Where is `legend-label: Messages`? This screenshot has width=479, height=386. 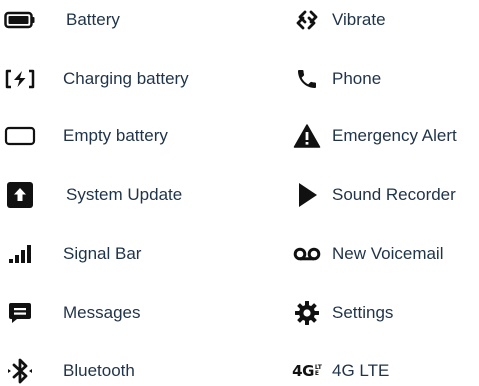
legend-label: Messages is located at coordinates (102, 312).